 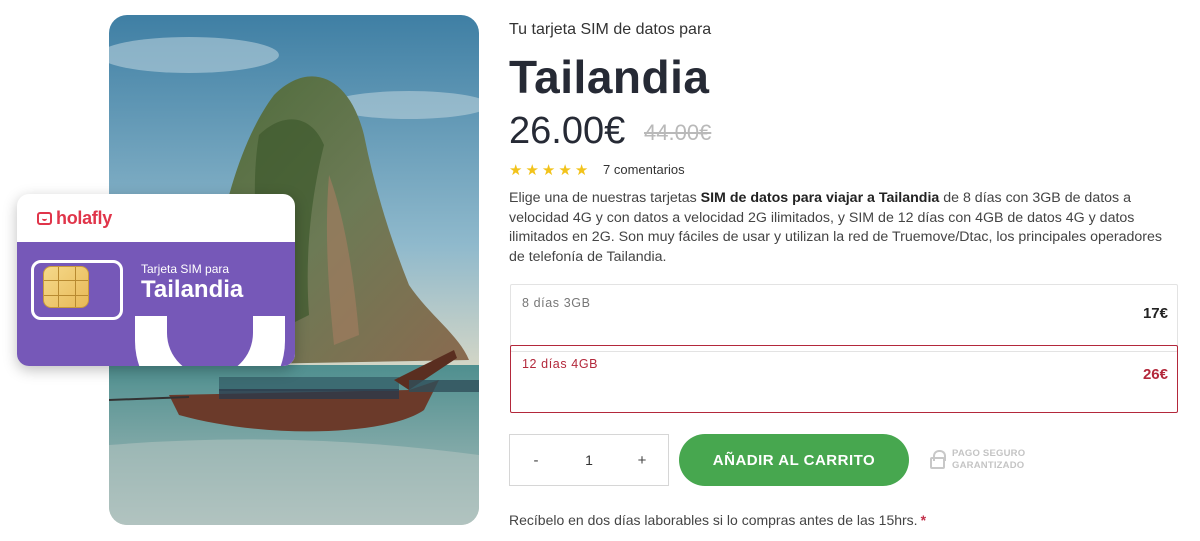 What do you see at coordinates (794, 460) in the screenshot?
I see `add-to-cart-button: AÑADIR AL CARRITO` at bounding box center [794, 460].